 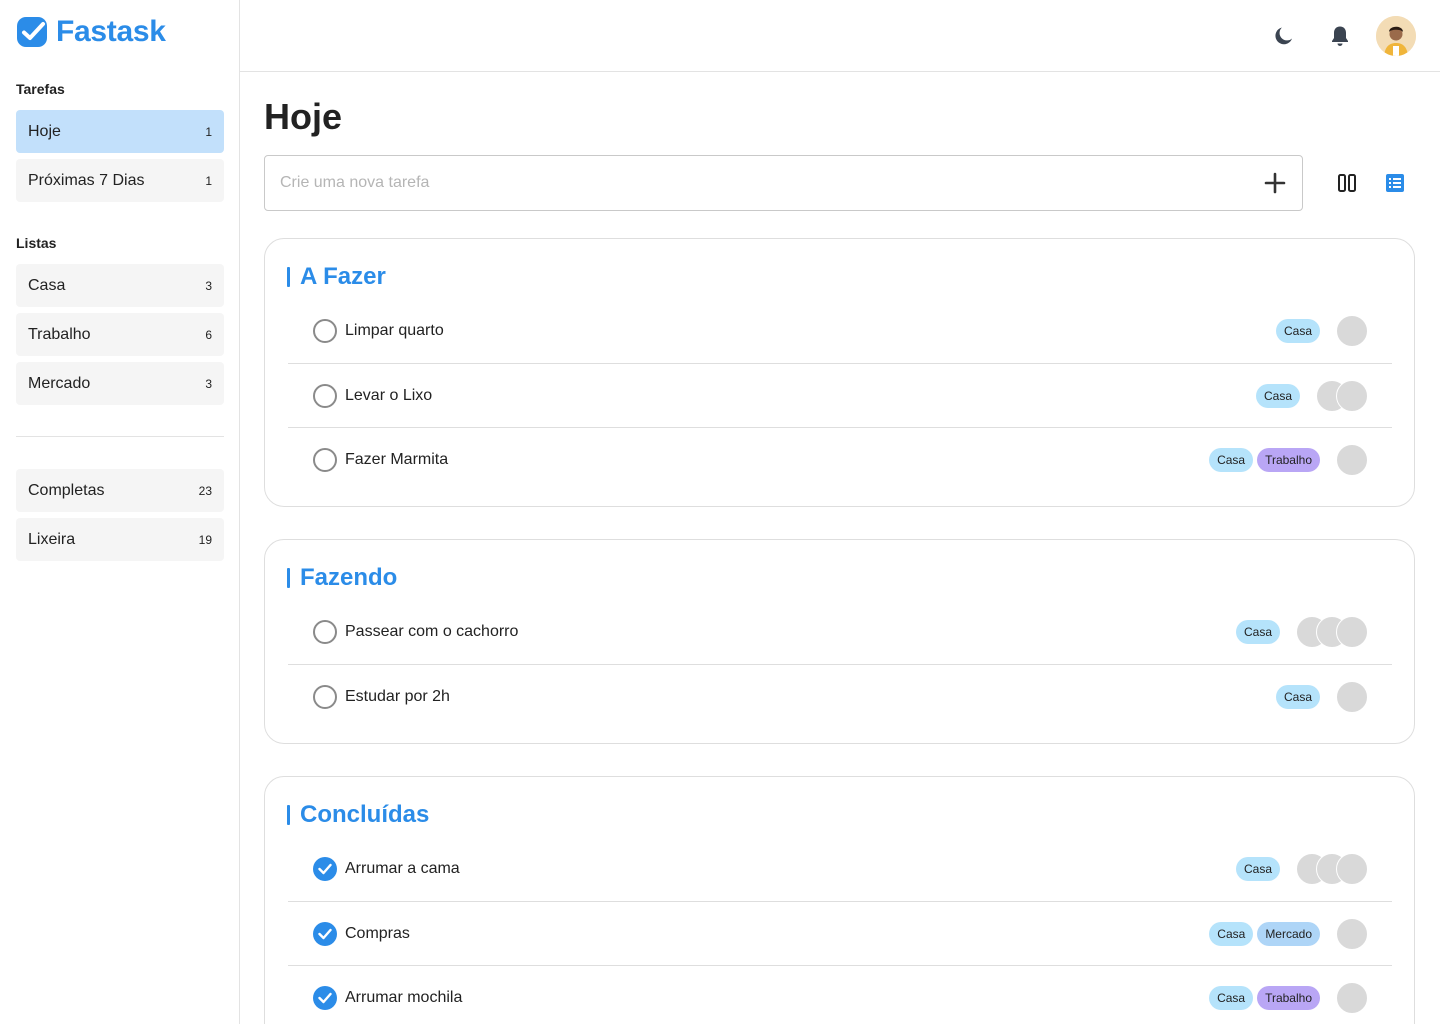 I want to click on sidebar-item-count: 3, so click(x=208, y=383).